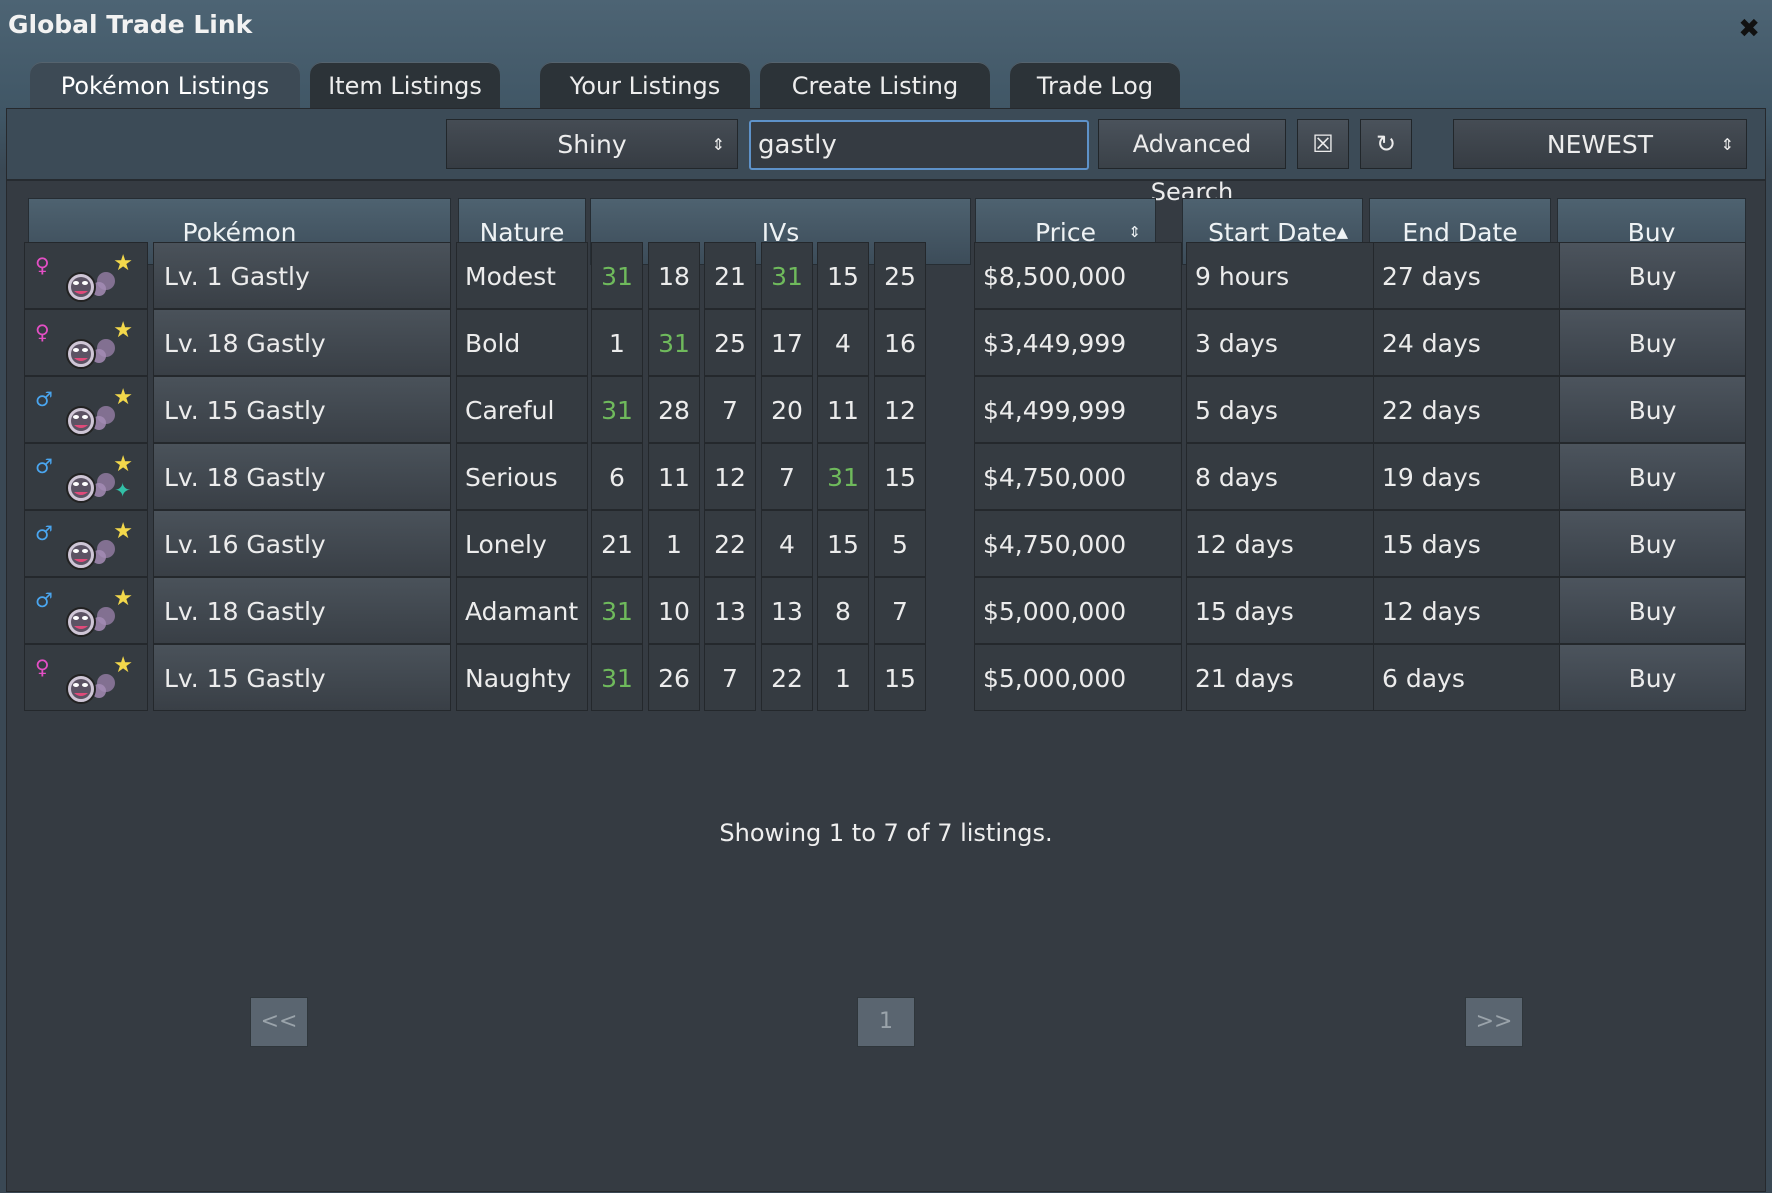 This screenshot has width=1772, height=1193. I want to click on search-input: gastly, so click(919, 145).